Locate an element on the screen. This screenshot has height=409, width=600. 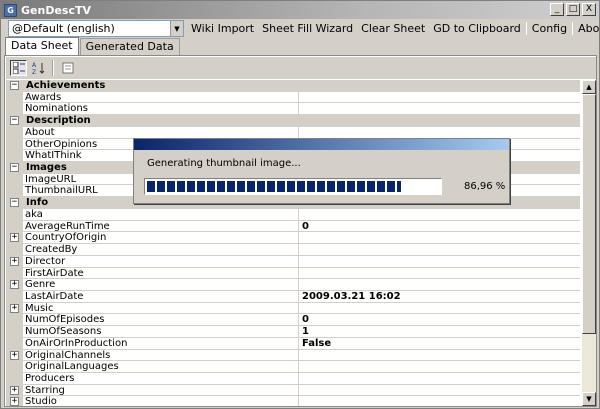
property-row: OriginalLanguages is located at coordinates (293, 367).